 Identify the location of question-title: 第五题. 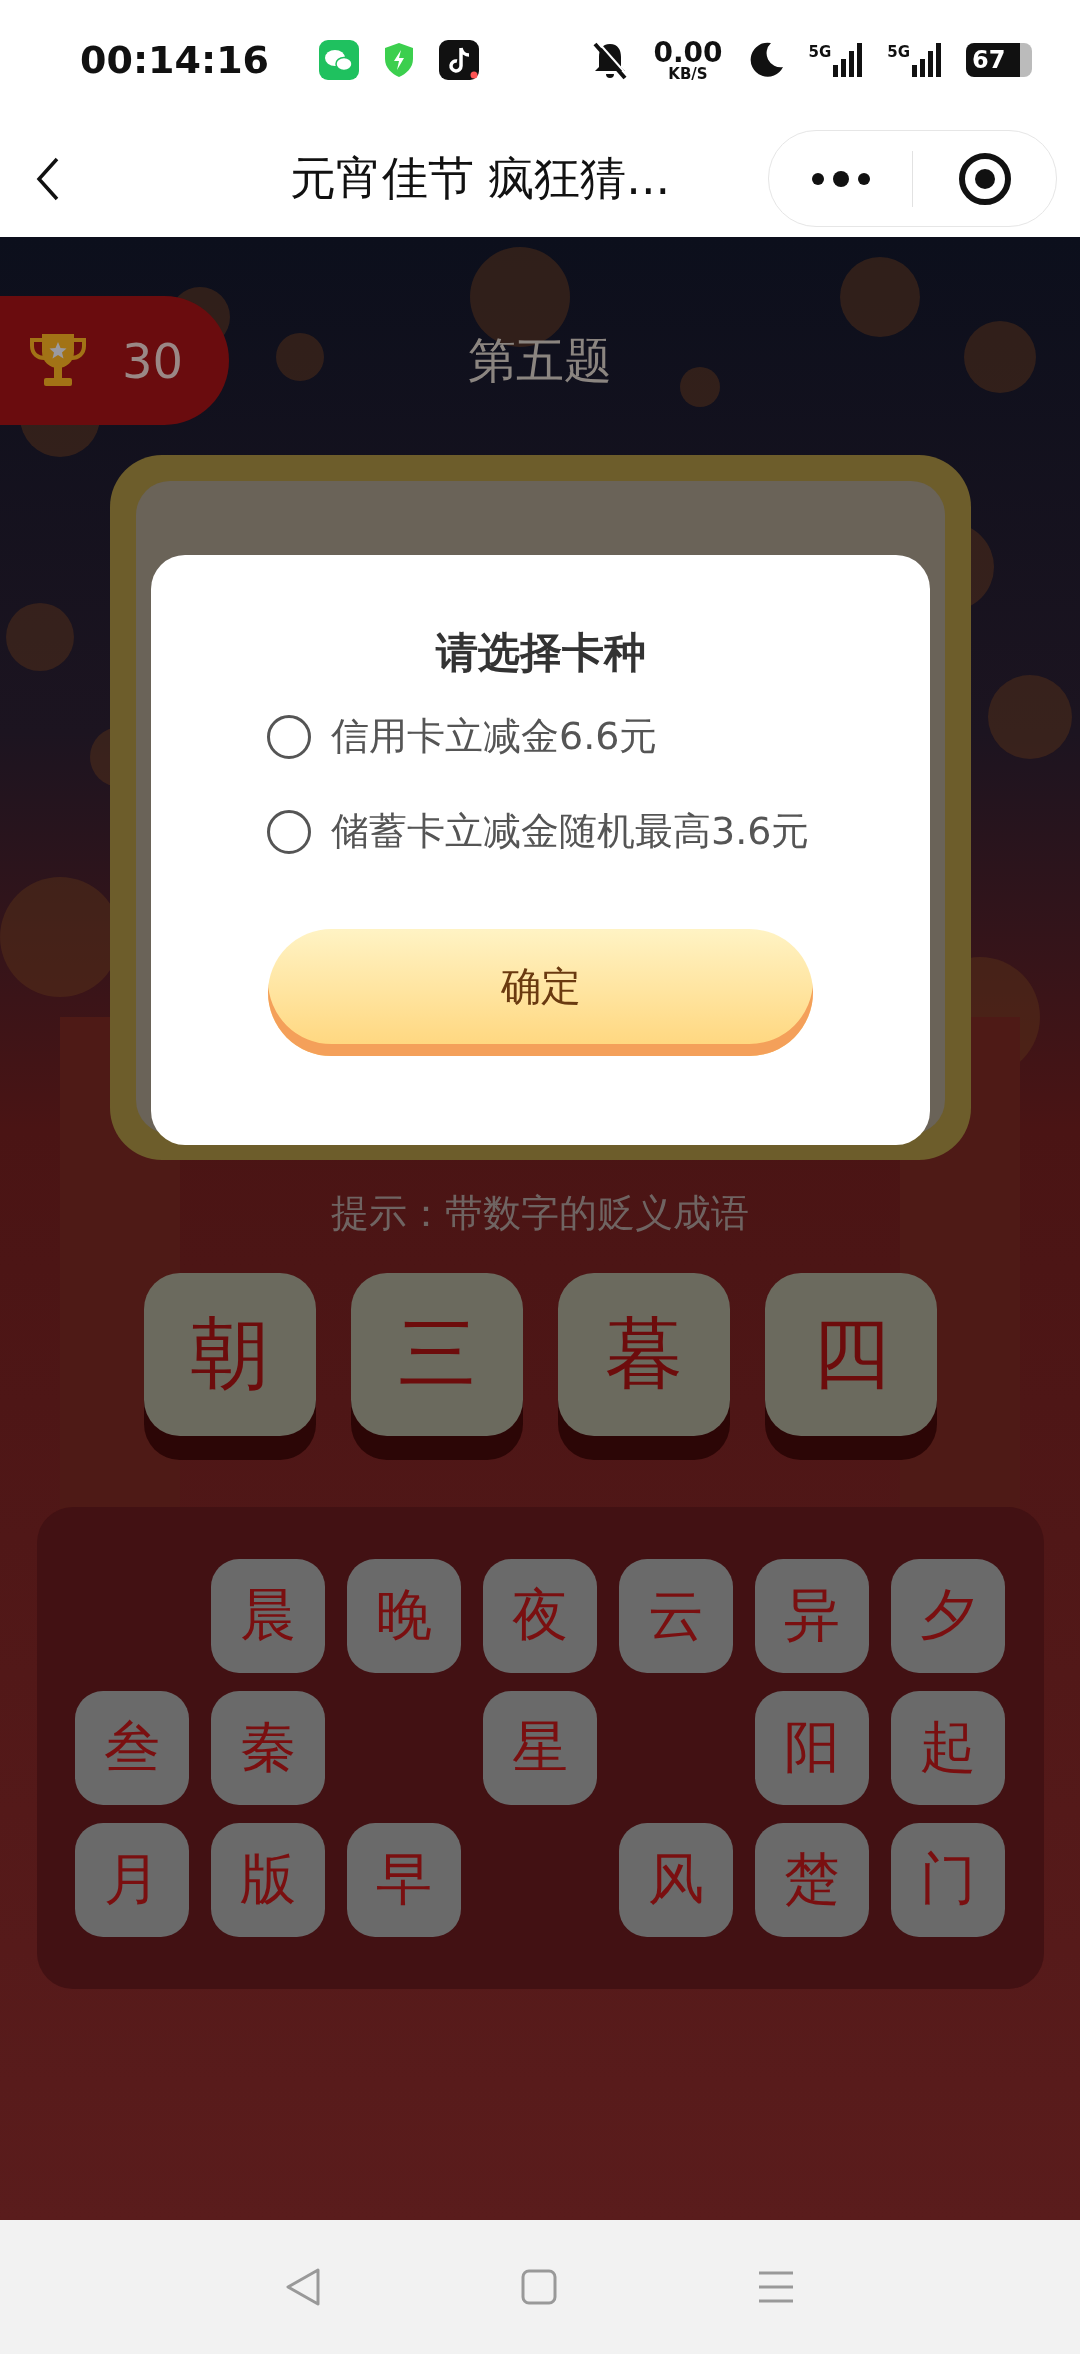
(540, 360).